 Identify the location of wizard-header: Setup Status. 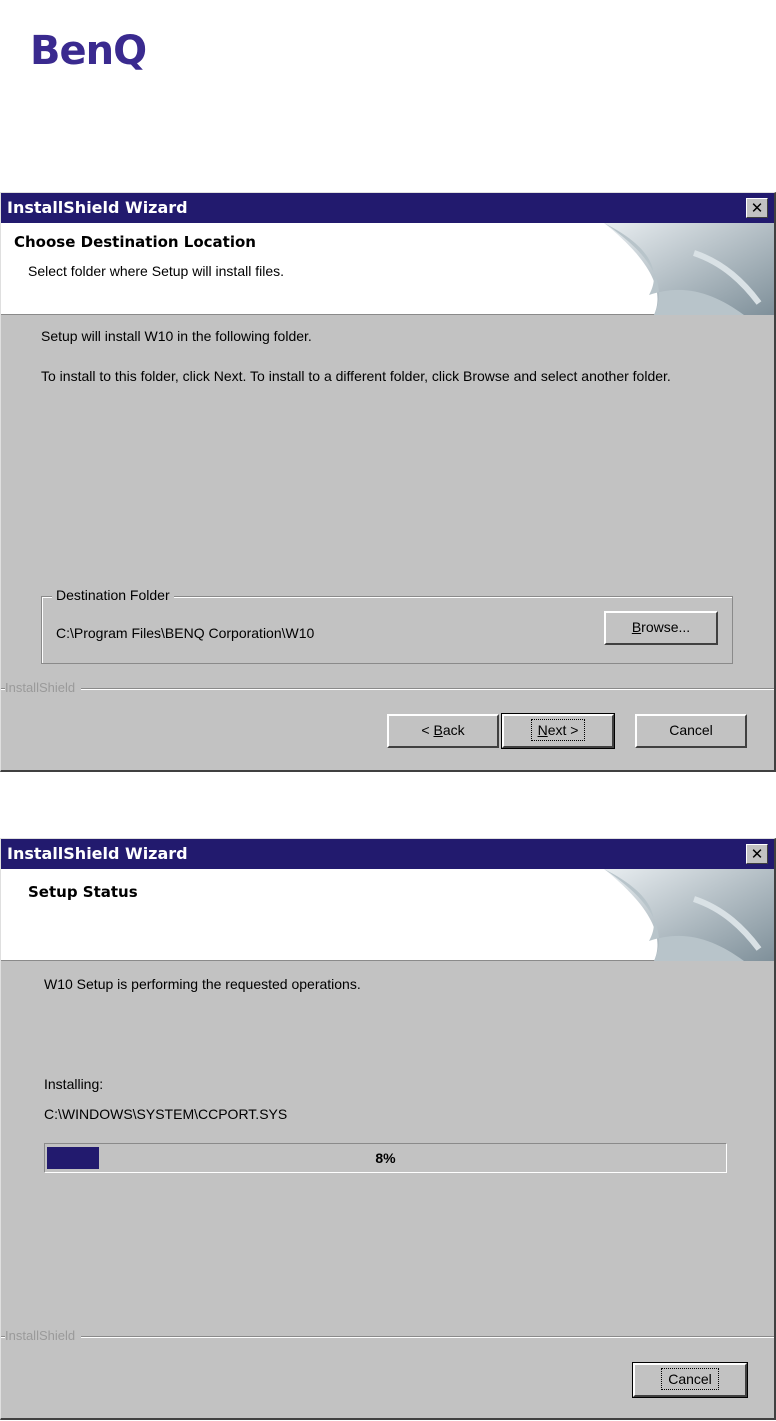
(387, 915).